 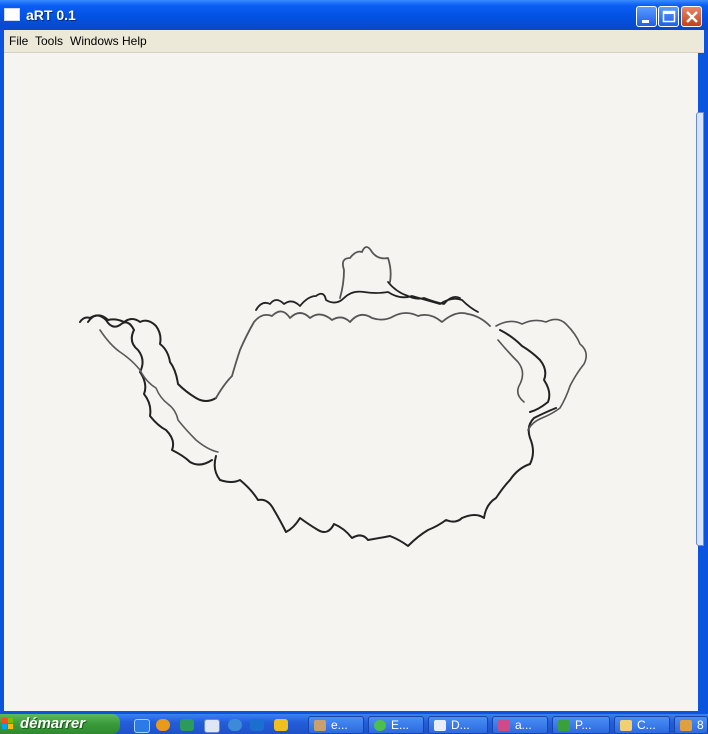 I want to click on internet-explorer-icon, so click(x=142, y=726).